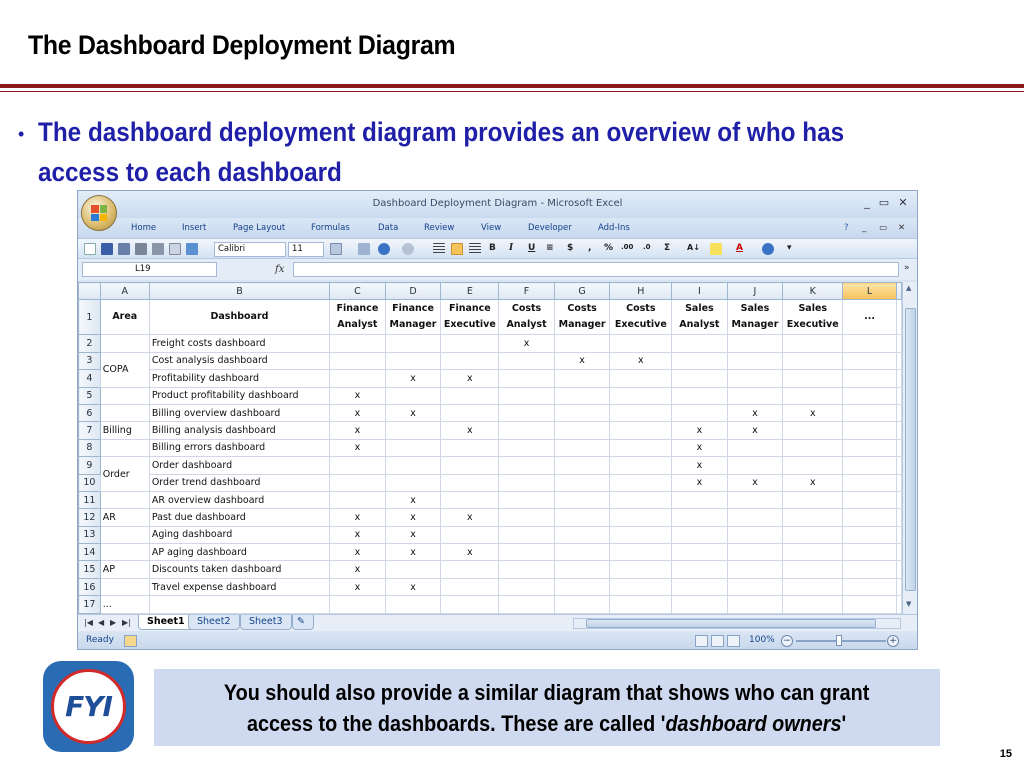 This screenshot has height=768, width=1024. Describe the element at coordinates (883, 228) in the screenshot. I see `ribbon-restore-icon: ▭` at that location.